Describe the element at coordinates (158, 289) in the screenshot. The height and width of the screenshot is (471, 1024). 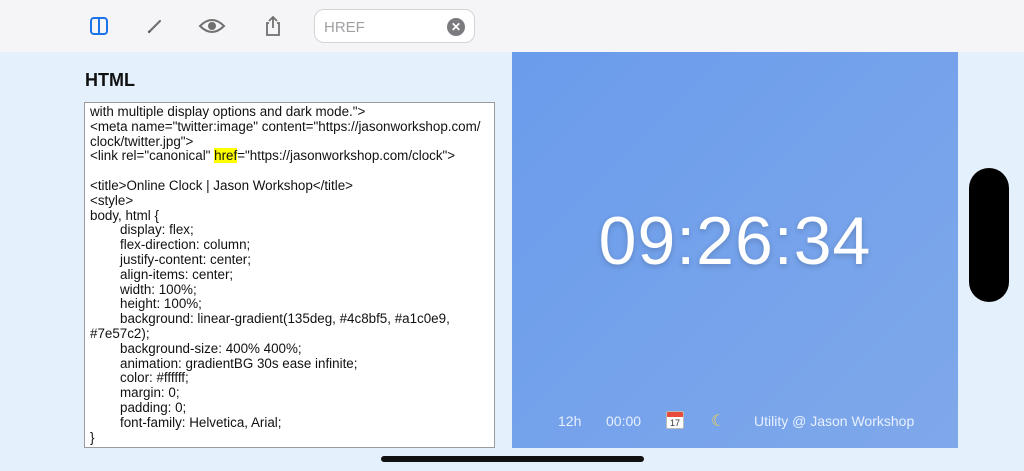
I see `code-line: width: 100%;` at that location.